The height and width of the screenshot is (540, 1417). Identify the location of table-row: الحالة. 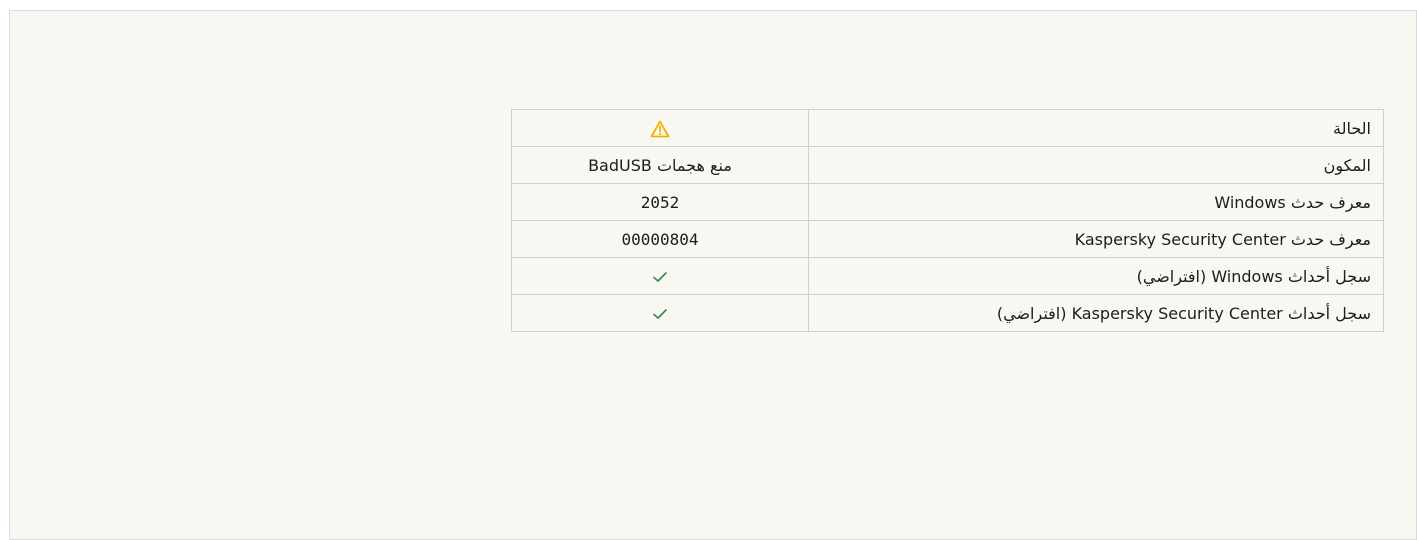
(947, 128).